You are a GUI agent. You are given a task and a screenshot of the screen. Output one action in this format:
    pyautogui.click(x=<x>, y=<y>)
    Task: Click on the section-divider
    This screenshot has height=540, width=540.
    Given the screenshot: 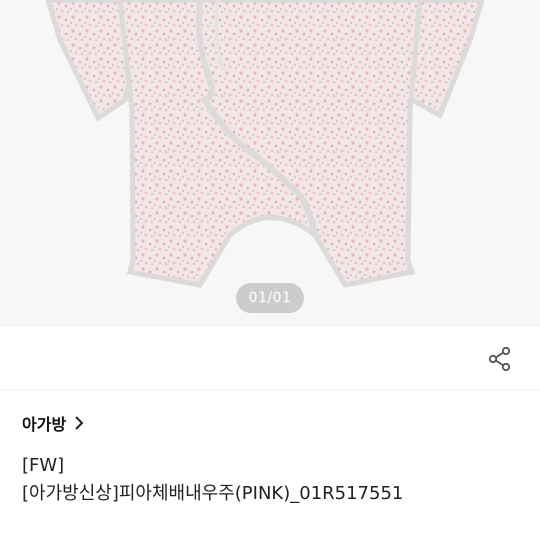 What is the action you would take?
    pyautogui.click(x=270, y=389)
    